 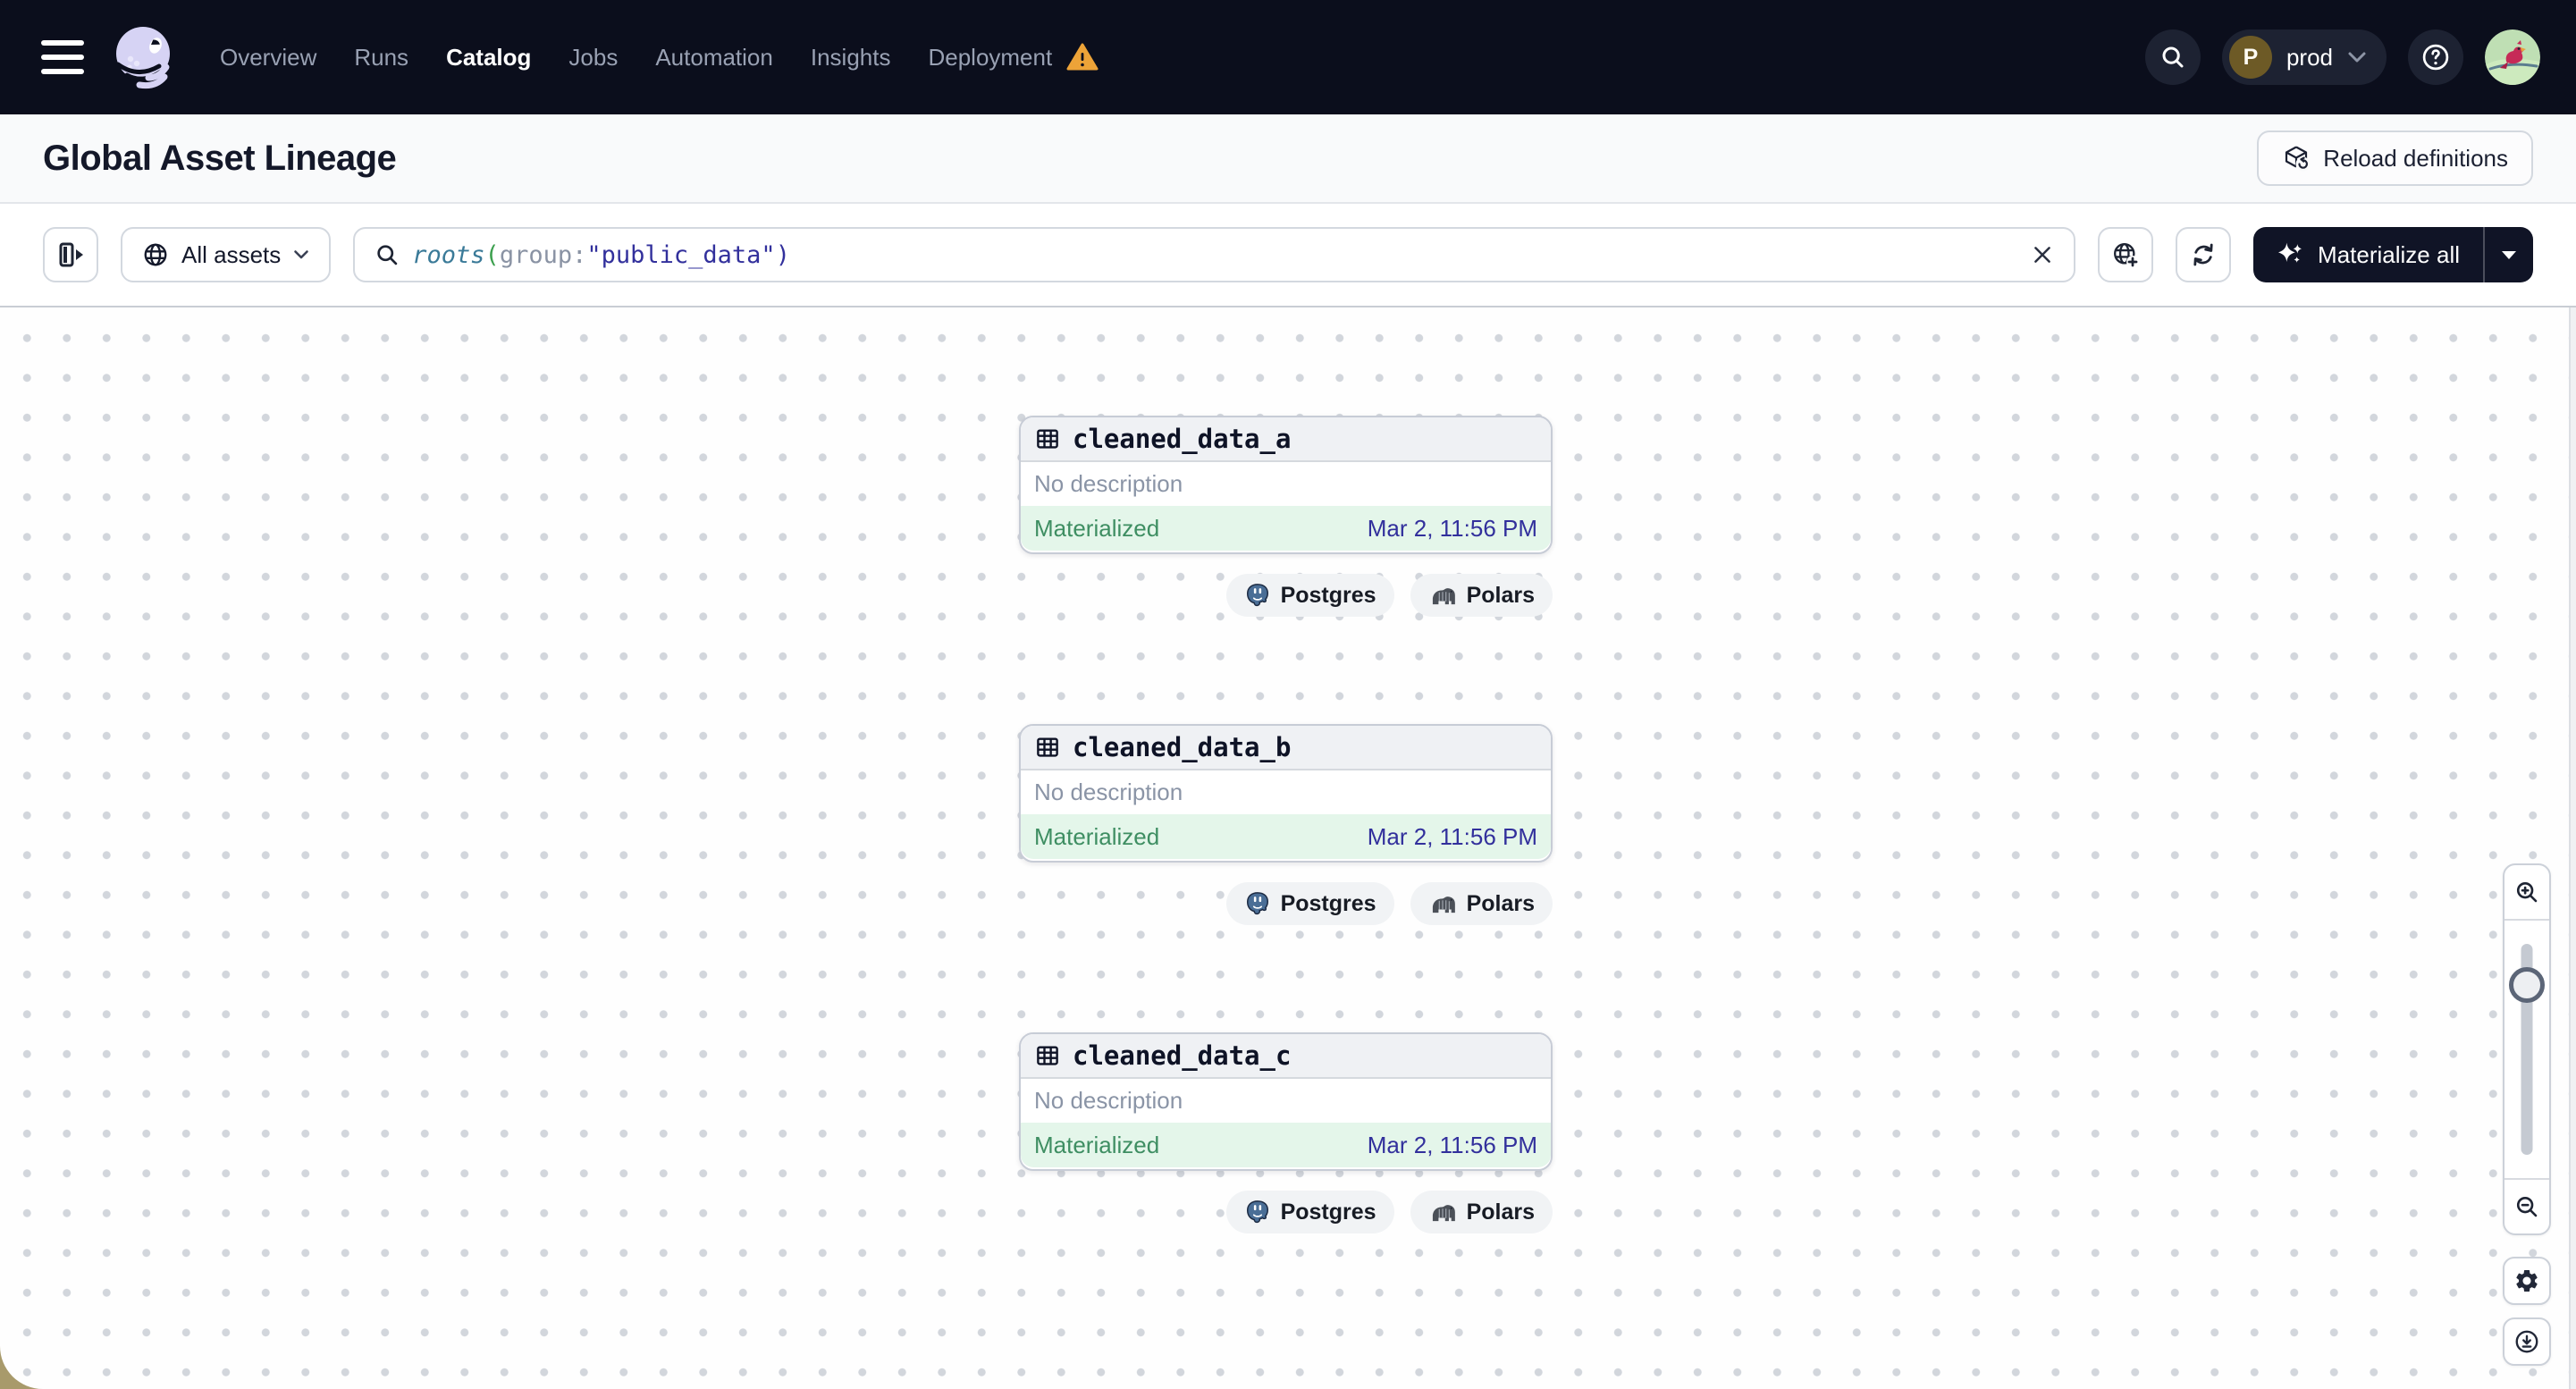 What do you see at coordinates (155, 254) in the screenshot?
I see `globe-icon` at bounding box center [155, 254].